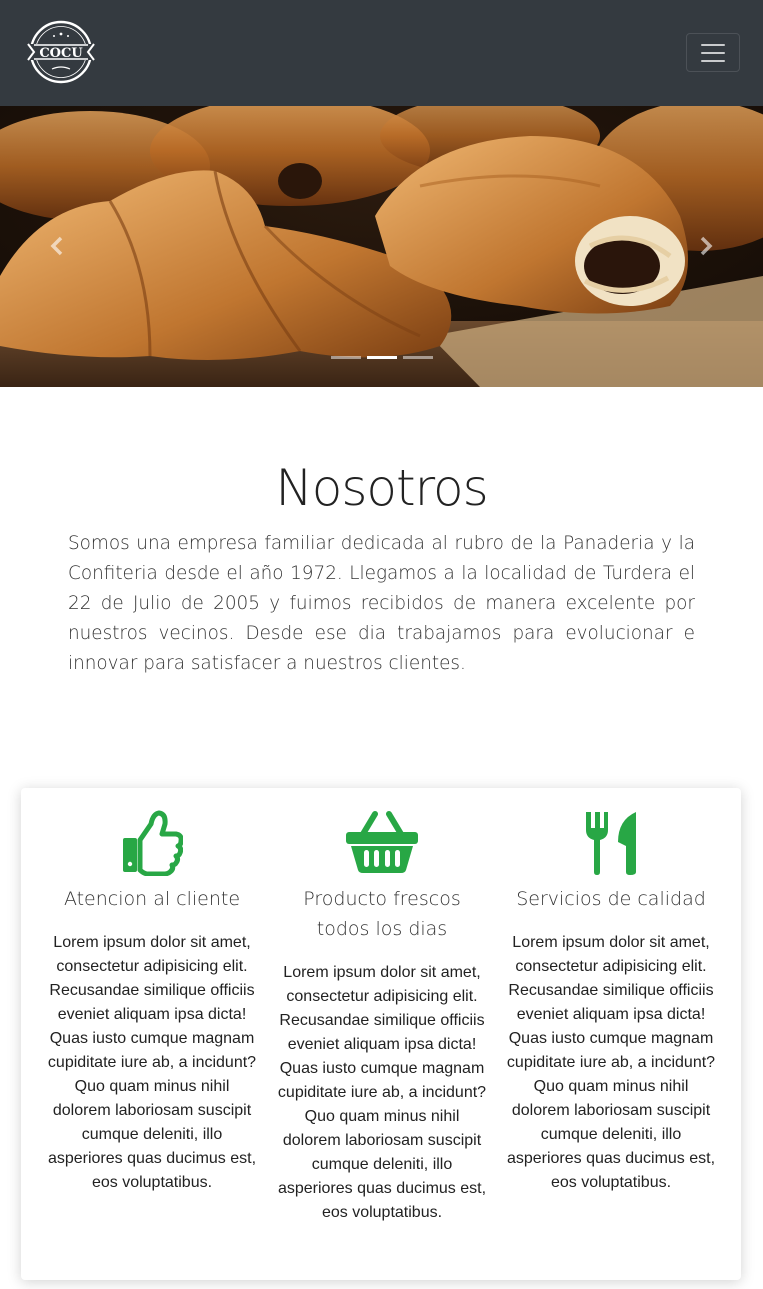  I want to click on feature-title: Producto frescos todos los dias, so click(382, 914).